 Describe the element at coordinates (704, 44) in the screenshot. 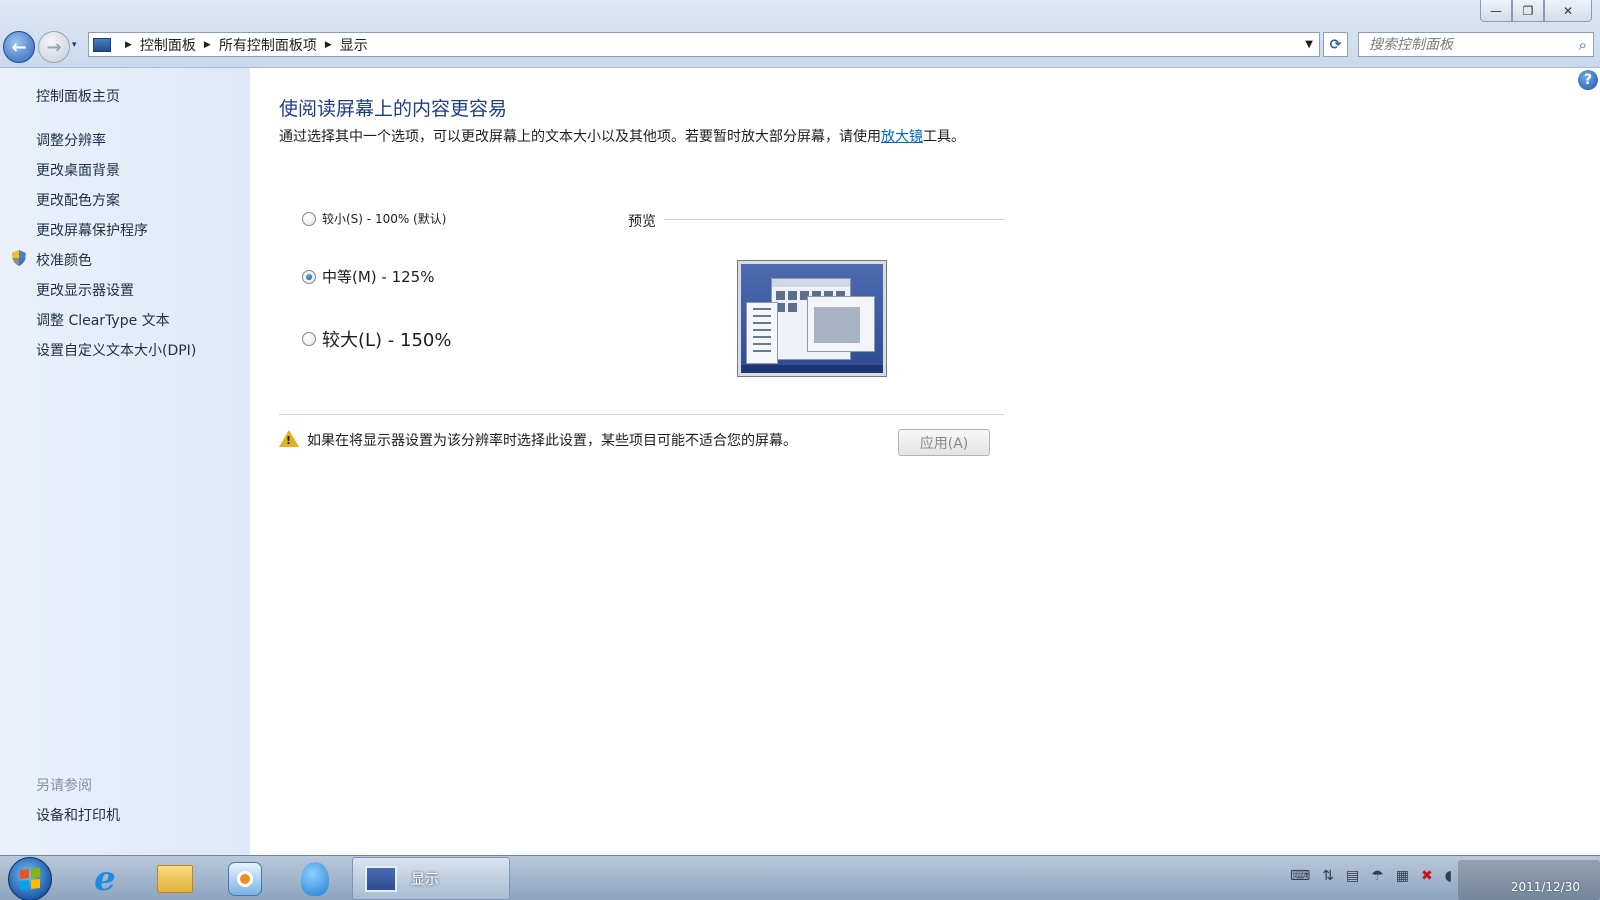

I see `address-bar: ▶ 控制面板 ▶ 所有控制面板项 ▶ 显示 ▼` at that location.